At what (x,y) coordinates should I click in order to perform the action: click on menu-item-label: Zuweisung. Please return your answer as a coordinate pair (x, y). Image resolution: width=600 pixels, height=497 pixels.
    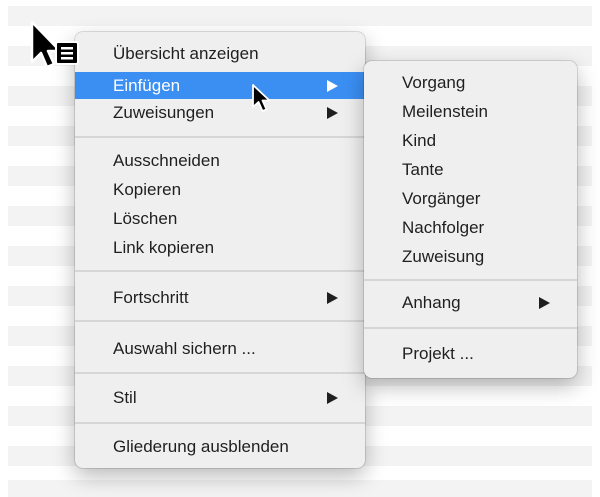
    Looking at the image, I should click on (443, 256).